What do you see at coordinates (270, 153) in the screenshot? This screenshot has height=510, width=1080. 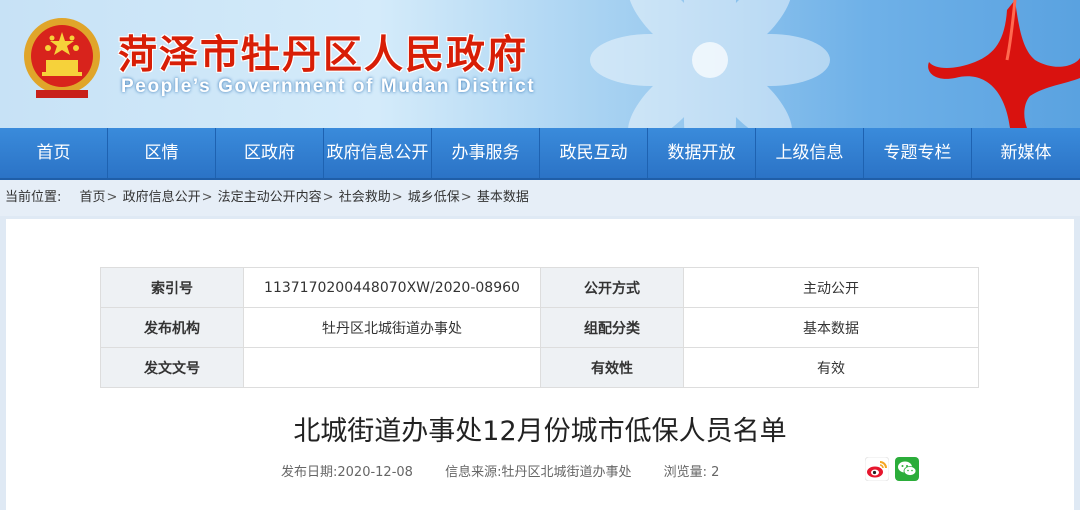 I see `nav-district-gov: 区政府` at bounding box center [270, 153].